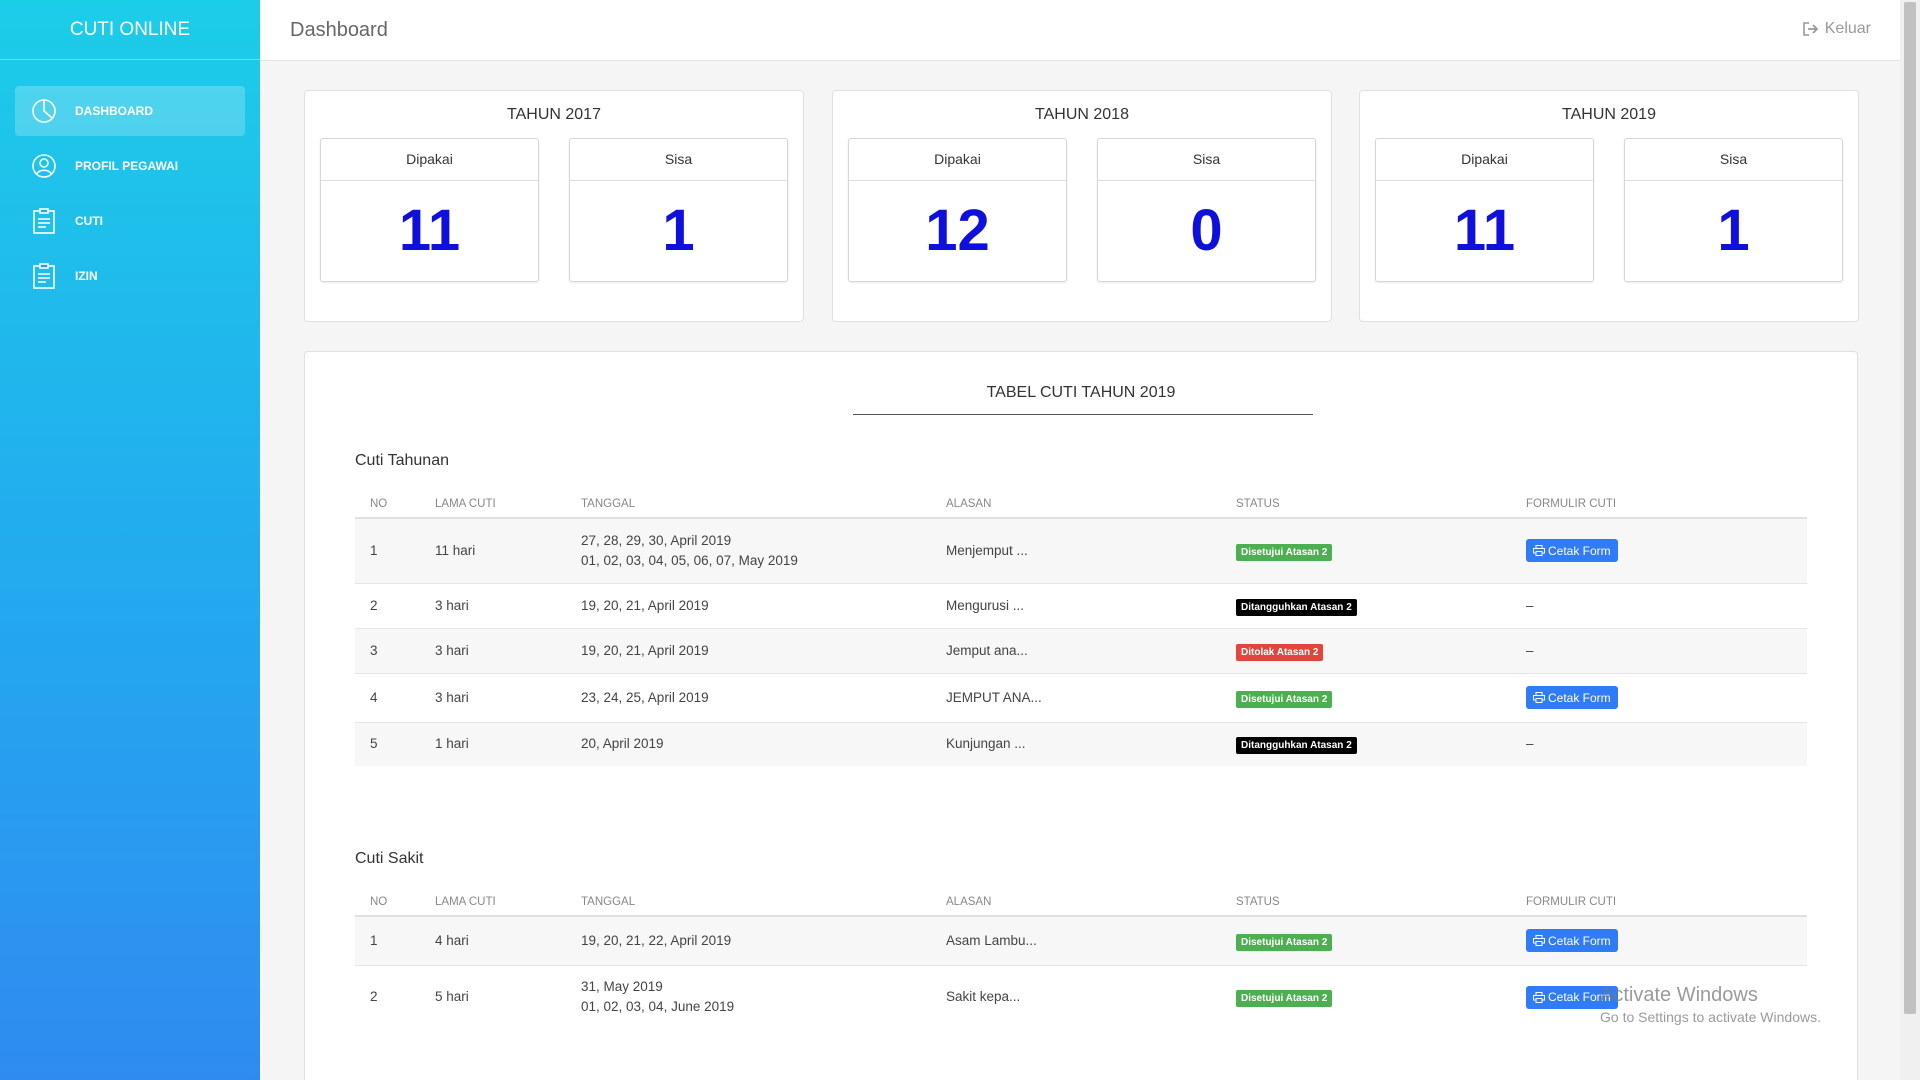 The height and width of the screenshot is (1080, 1920). I want to click on sidebar-item-label: DASHBOARD, so click(114, 111).